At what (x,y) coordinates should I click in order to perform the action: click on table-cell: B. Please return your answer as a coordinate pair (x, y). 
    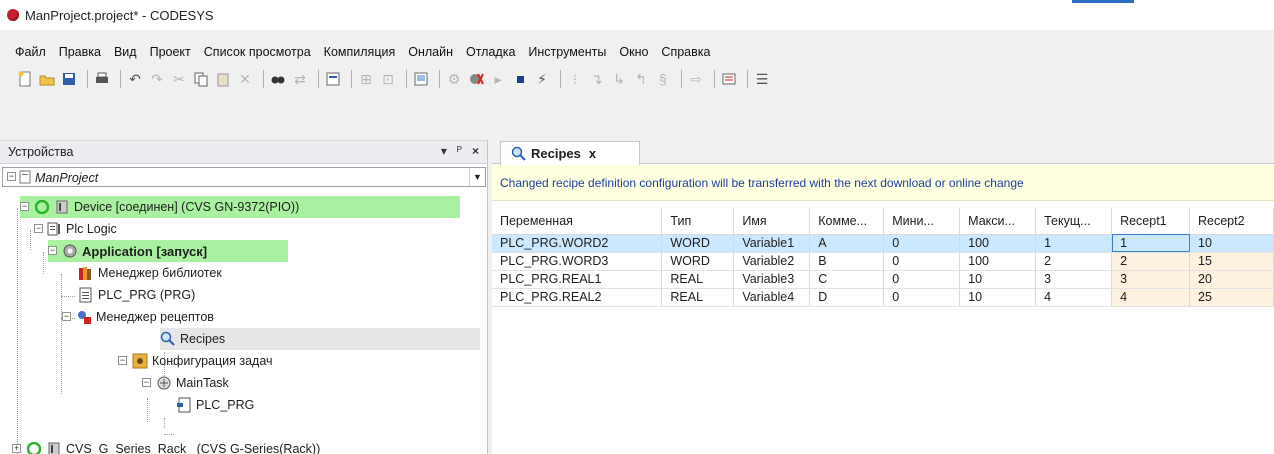
    Looking at the image, I should click on (847, 261).